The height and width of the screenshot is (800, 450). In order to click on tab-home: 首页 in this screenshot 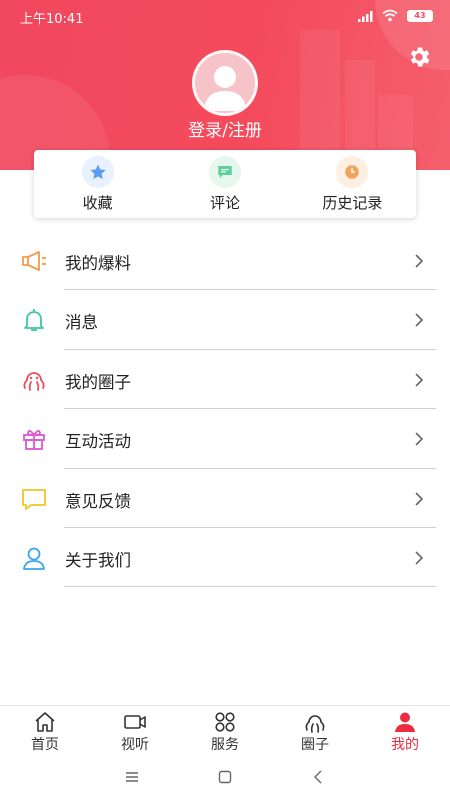, I will do `click(45, 730)`.